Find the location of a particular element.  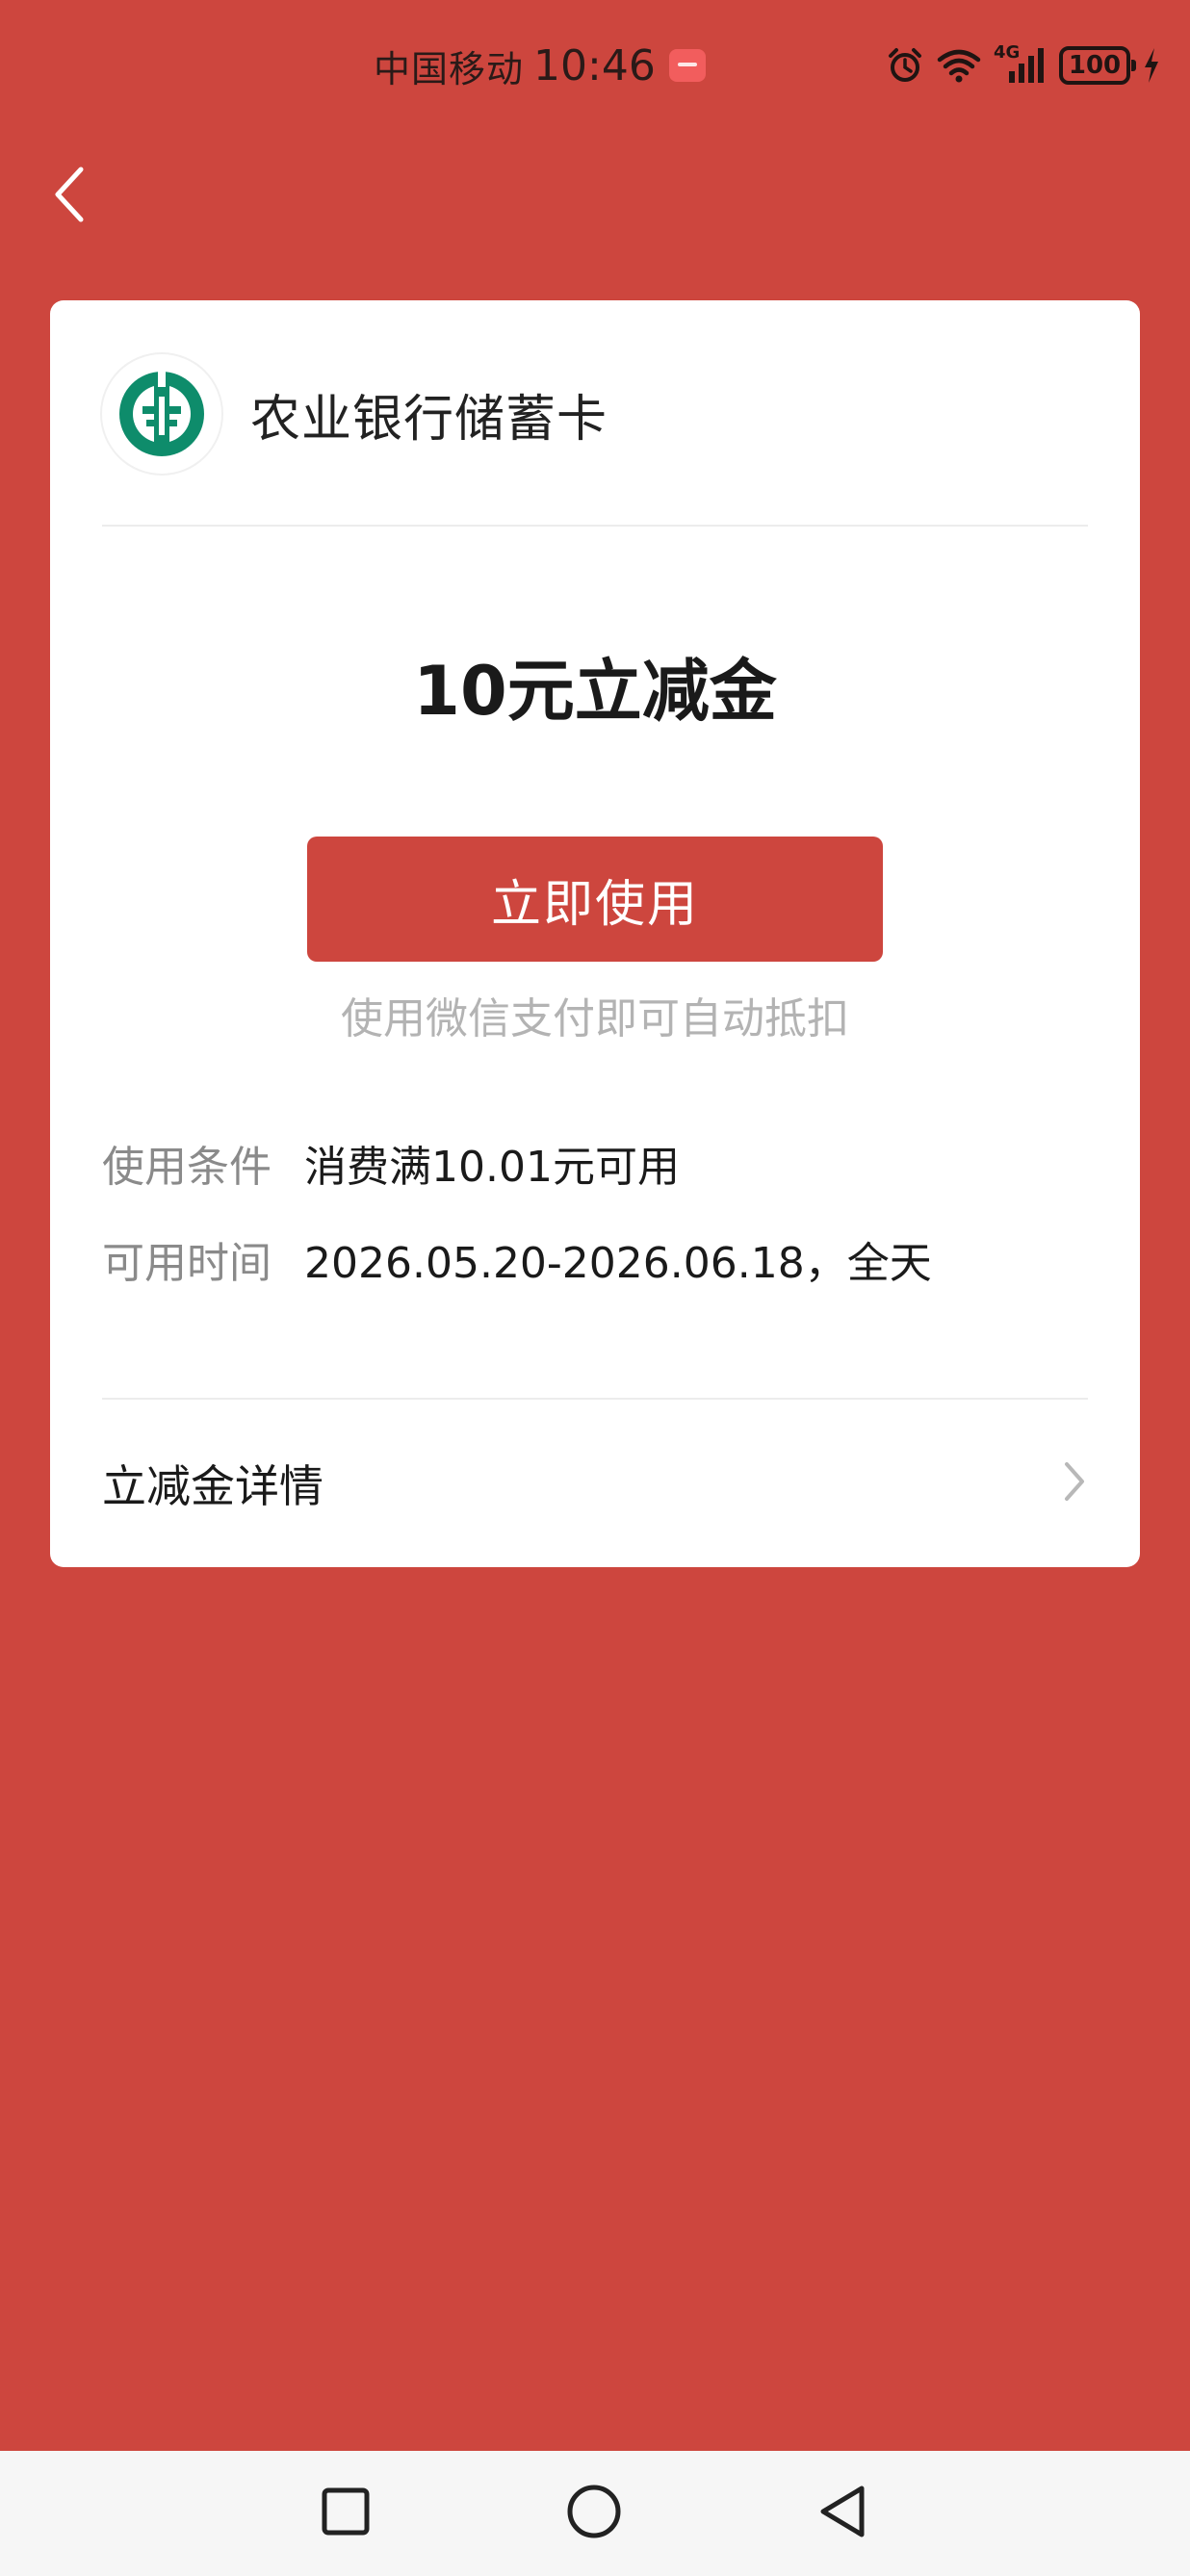

circle-icon is located at coordinates (594, 2513).